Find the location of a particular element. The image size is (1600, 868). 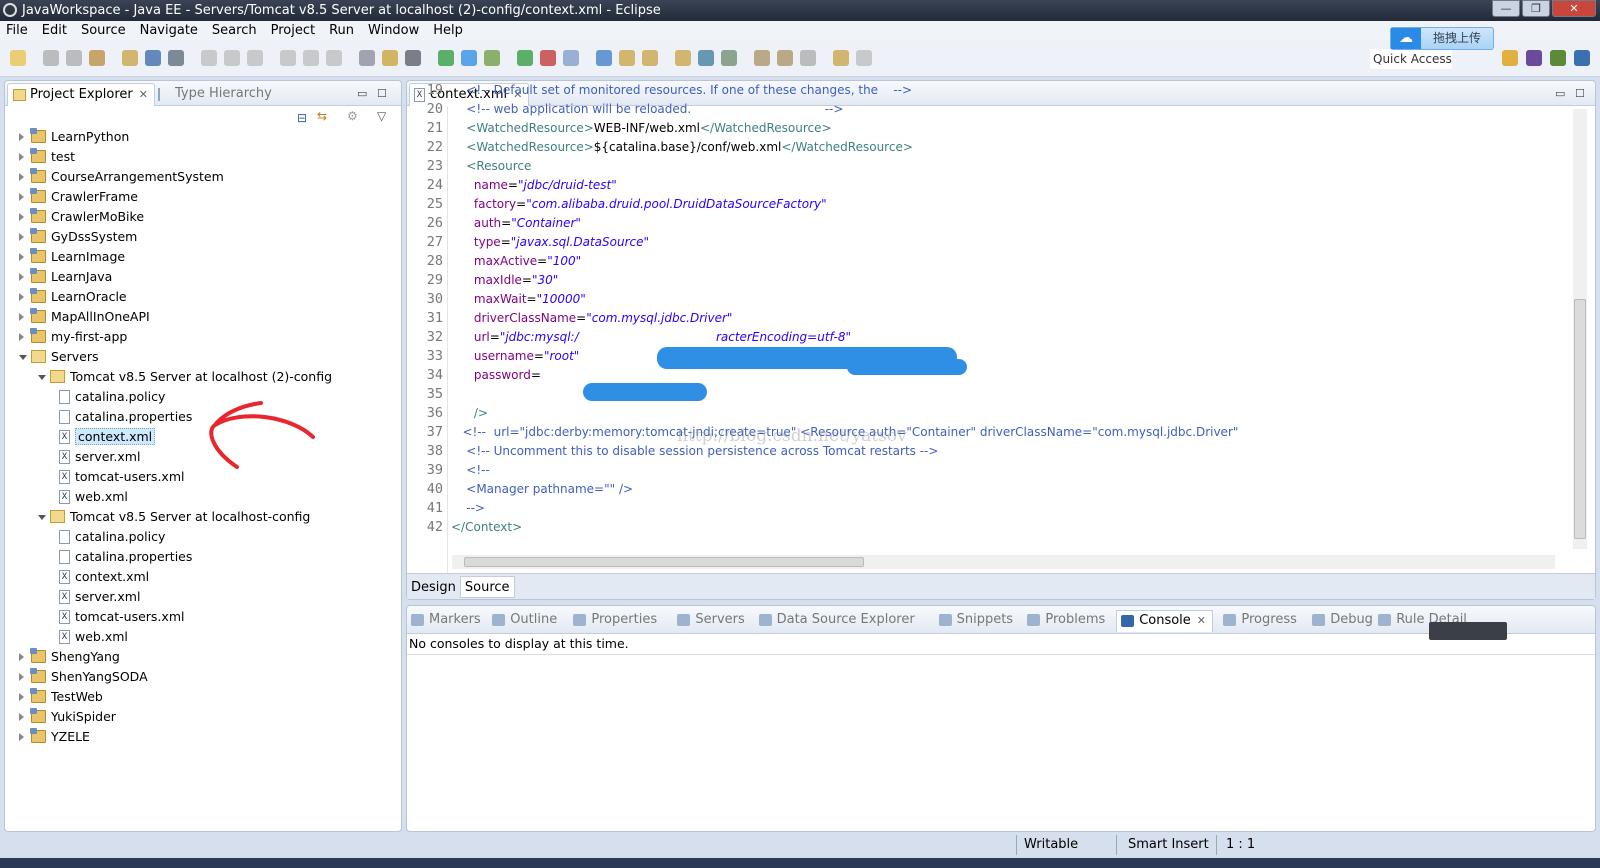

quick-access-input: Quick Access is located at coordinates (1411, 59).